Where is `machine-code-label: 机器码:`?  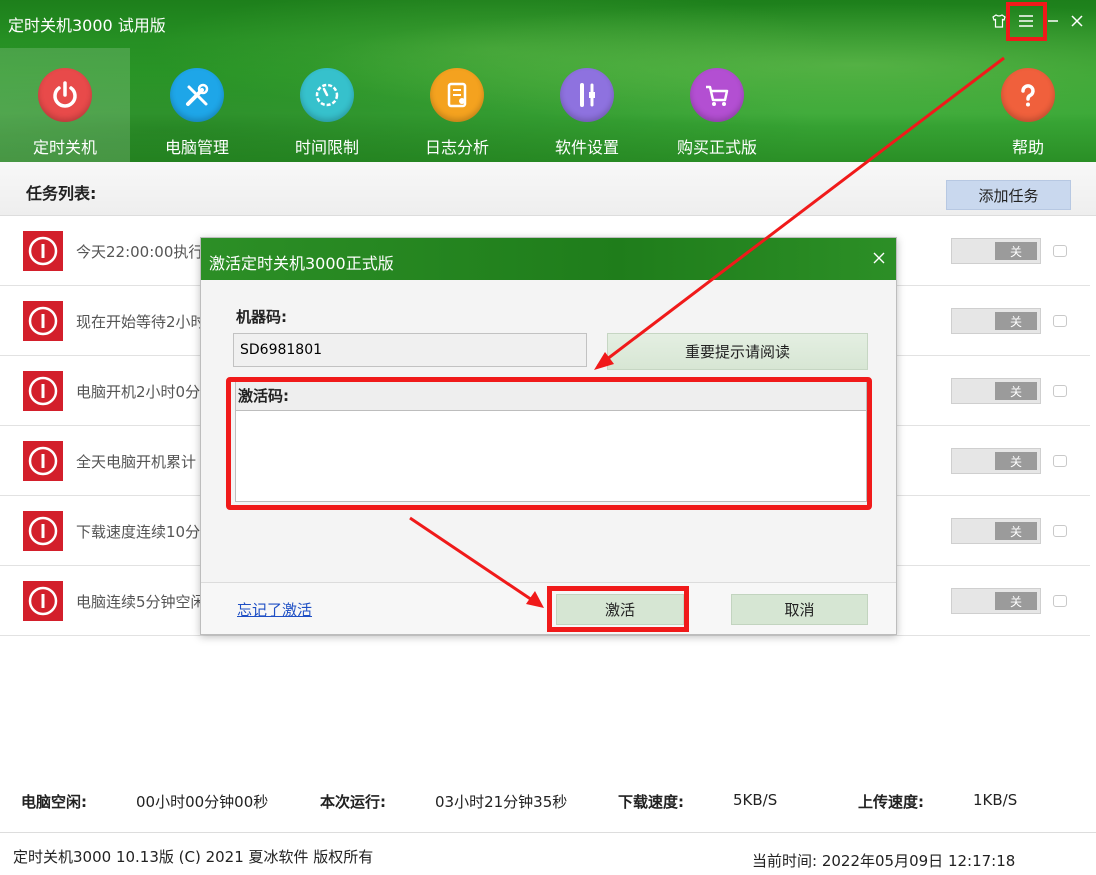
machine-code-label: 机器码: is located at coordinates (261, 317).